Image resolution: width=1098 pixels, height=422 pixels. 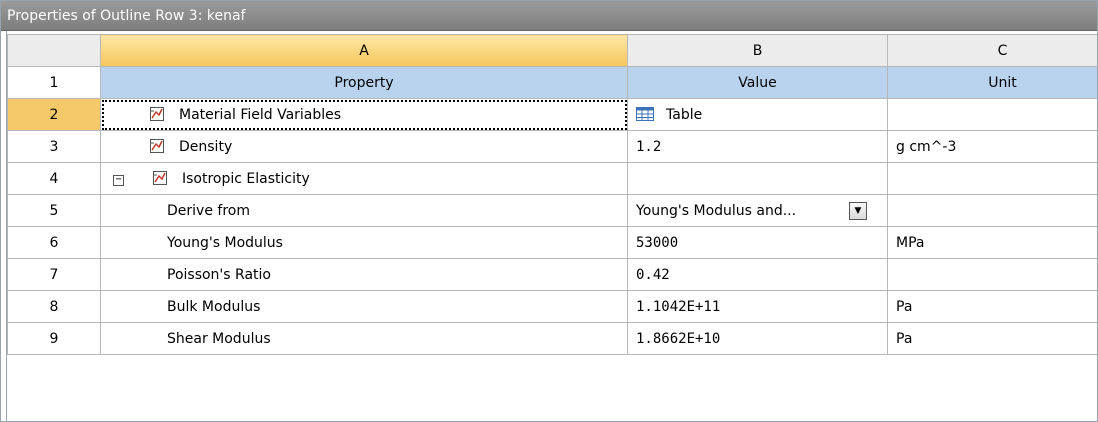 I want to click on row-number: 1, so click(x=54, y=82).